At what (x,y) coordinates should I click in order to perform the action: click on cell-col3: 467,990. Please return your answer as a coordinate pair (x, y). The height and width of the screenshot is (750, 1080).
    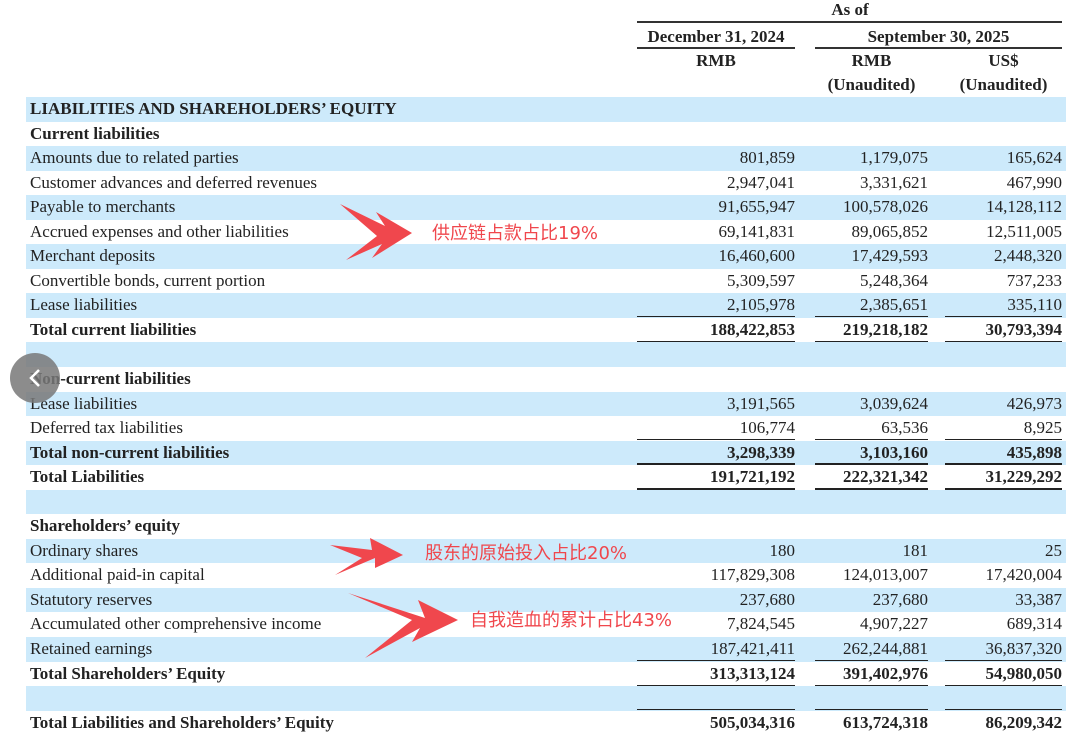
    Looking at the image, I should click on (1034, 182).